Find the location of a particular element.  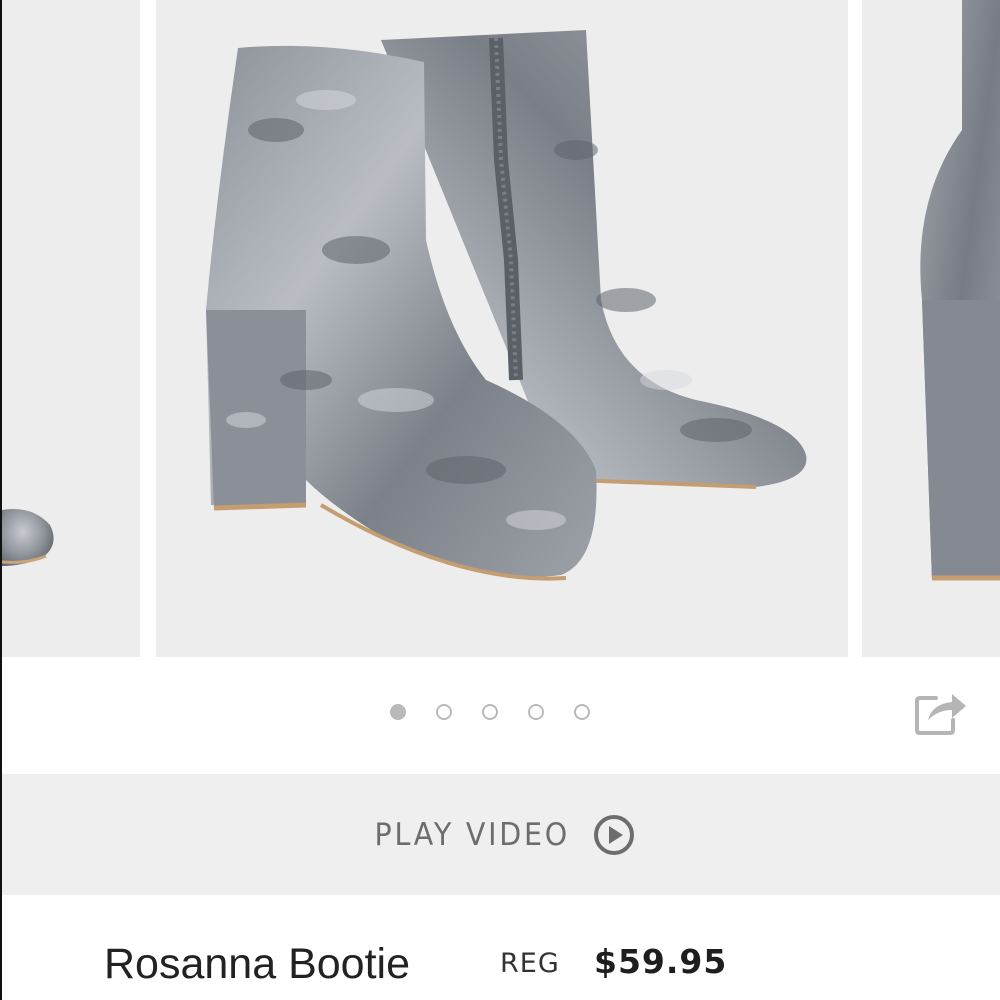

boot-side-image is located at coordinates (960, 290).